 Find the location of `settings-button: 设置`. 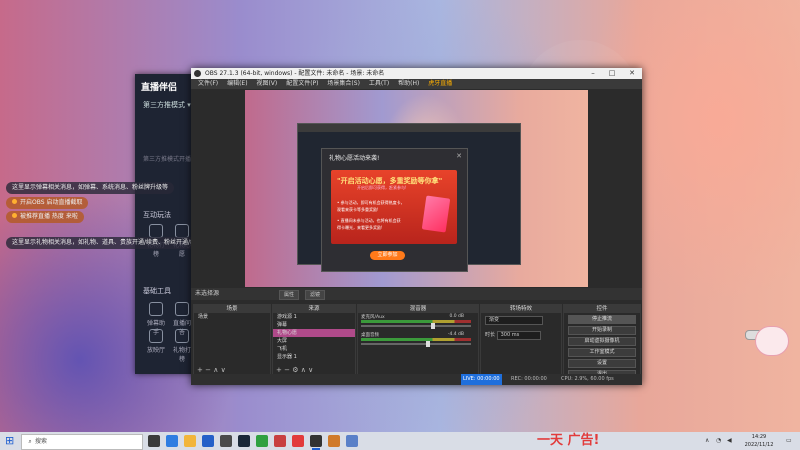

settings-button: 设置 is located at coordinates (602, 363).